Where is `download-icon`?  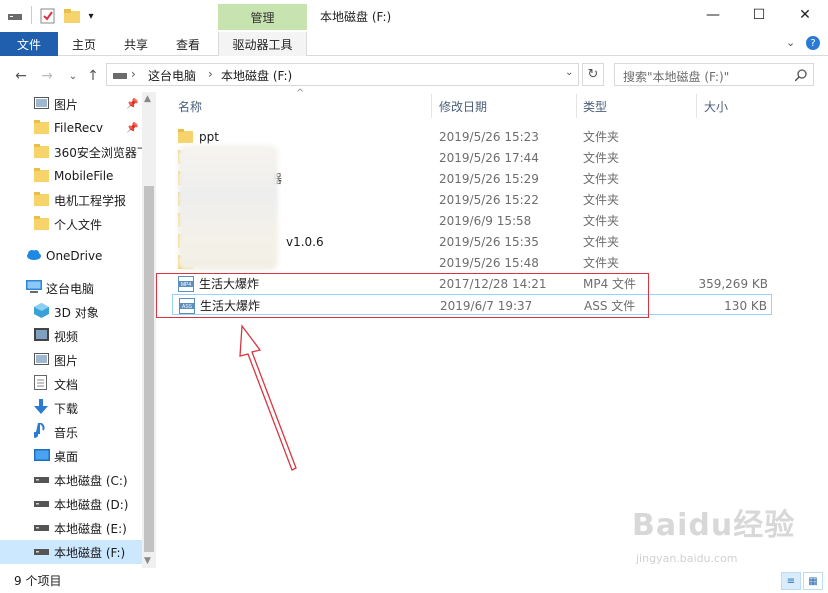 download-icon is located at coordinates (41, 408).